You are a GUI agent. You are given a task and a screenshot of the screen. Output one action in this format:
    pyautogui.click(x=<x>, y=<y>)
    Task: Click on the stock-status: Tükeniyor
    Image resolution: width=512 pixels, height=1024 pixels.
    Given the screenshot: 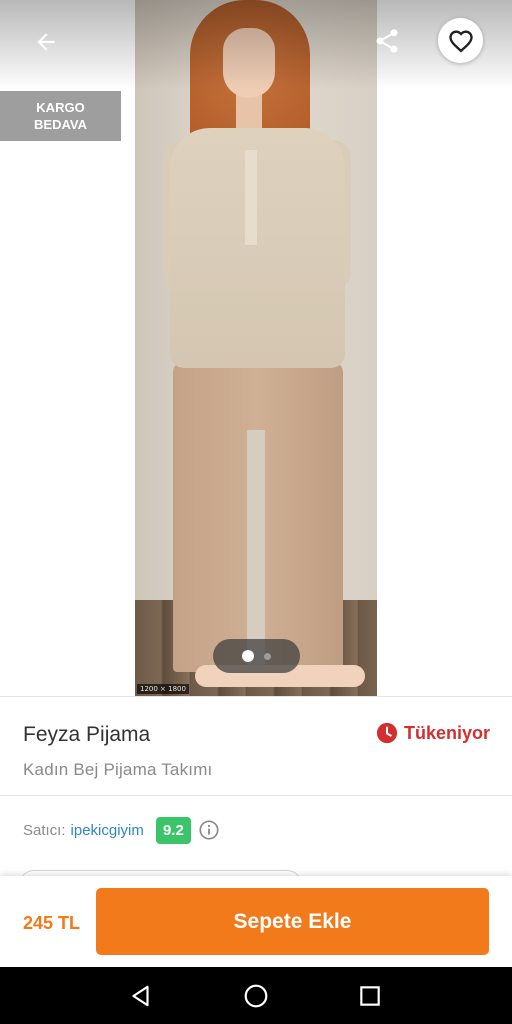 What is the action you would take?
    pyautogui.click(x=433, y=733)
    